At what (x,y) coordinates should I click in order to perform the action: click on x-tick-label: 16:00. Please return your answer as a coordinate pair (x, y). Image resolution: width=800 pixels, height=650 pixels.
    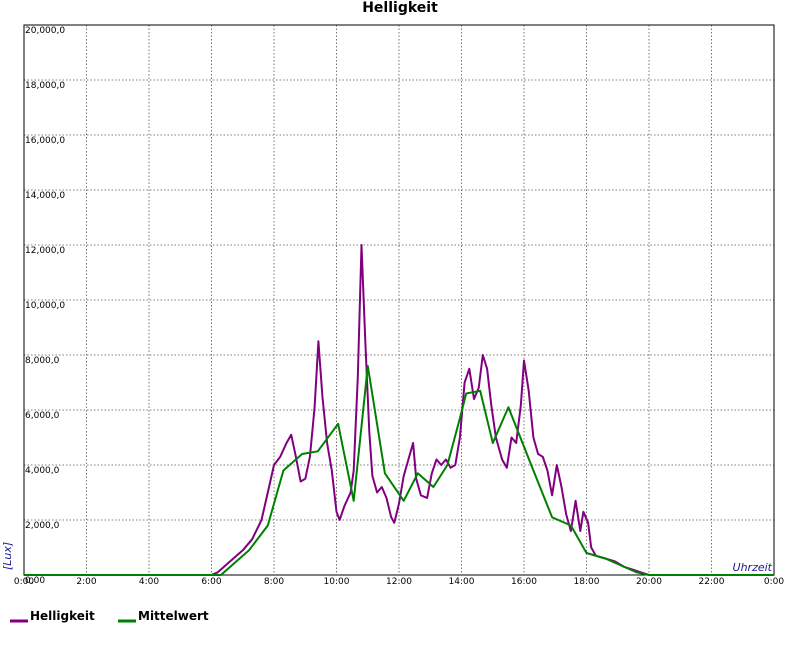
    Looking at the image, I should click on (524, 582).